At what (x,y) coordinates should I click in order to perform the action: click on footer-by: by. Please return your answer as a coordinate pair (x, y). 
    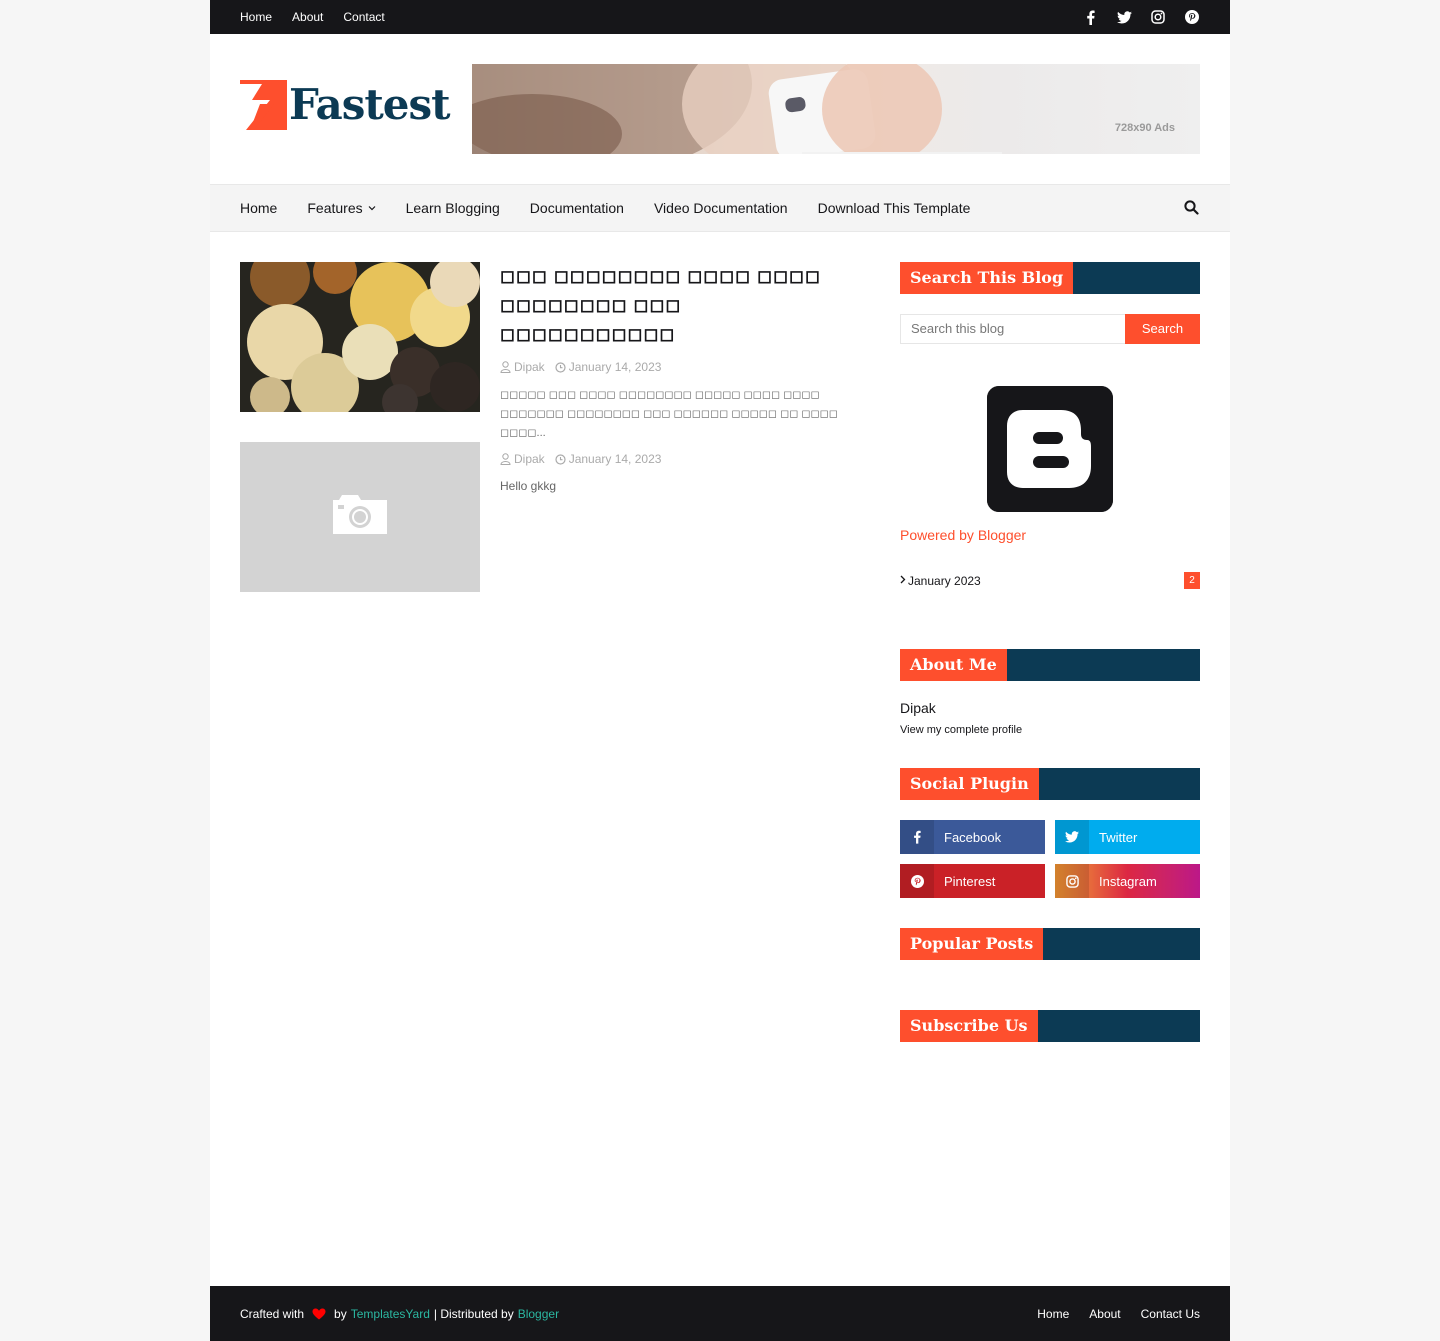
    Looking at the image, I should click on (340, 1313).